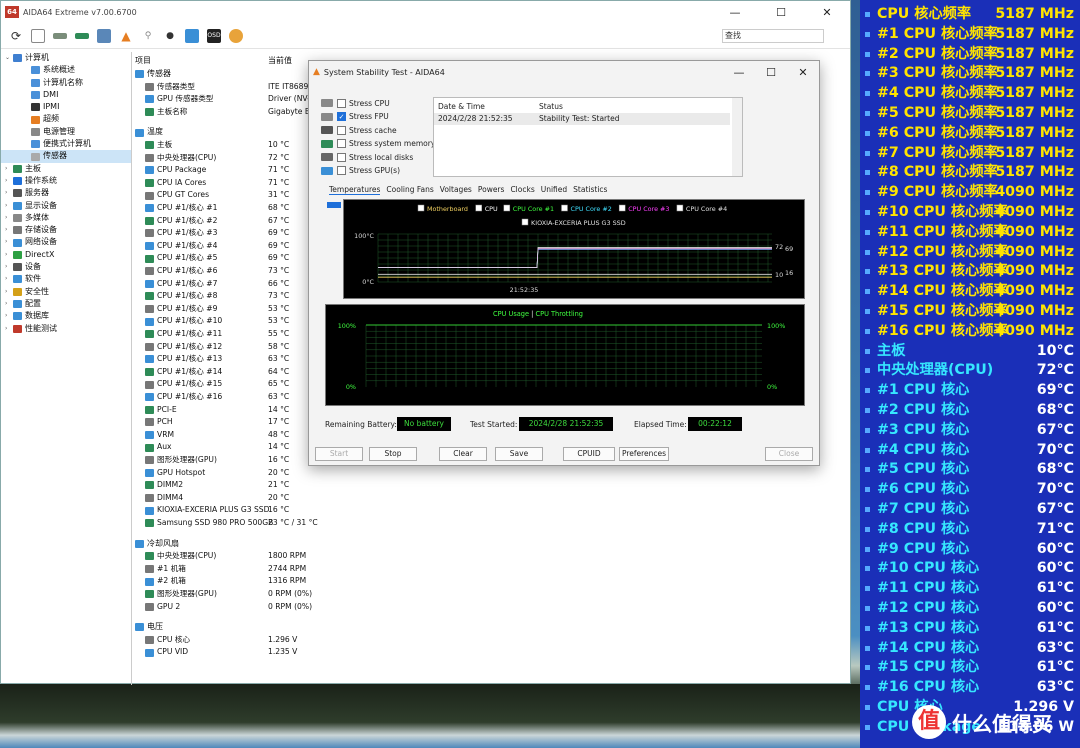 The height and width of the screenshot is (748, 1080). What do you see at coordinates (66, 132) in the screenshot?
I see `tree-item: 电源管理` at bounding box center [66, 132].